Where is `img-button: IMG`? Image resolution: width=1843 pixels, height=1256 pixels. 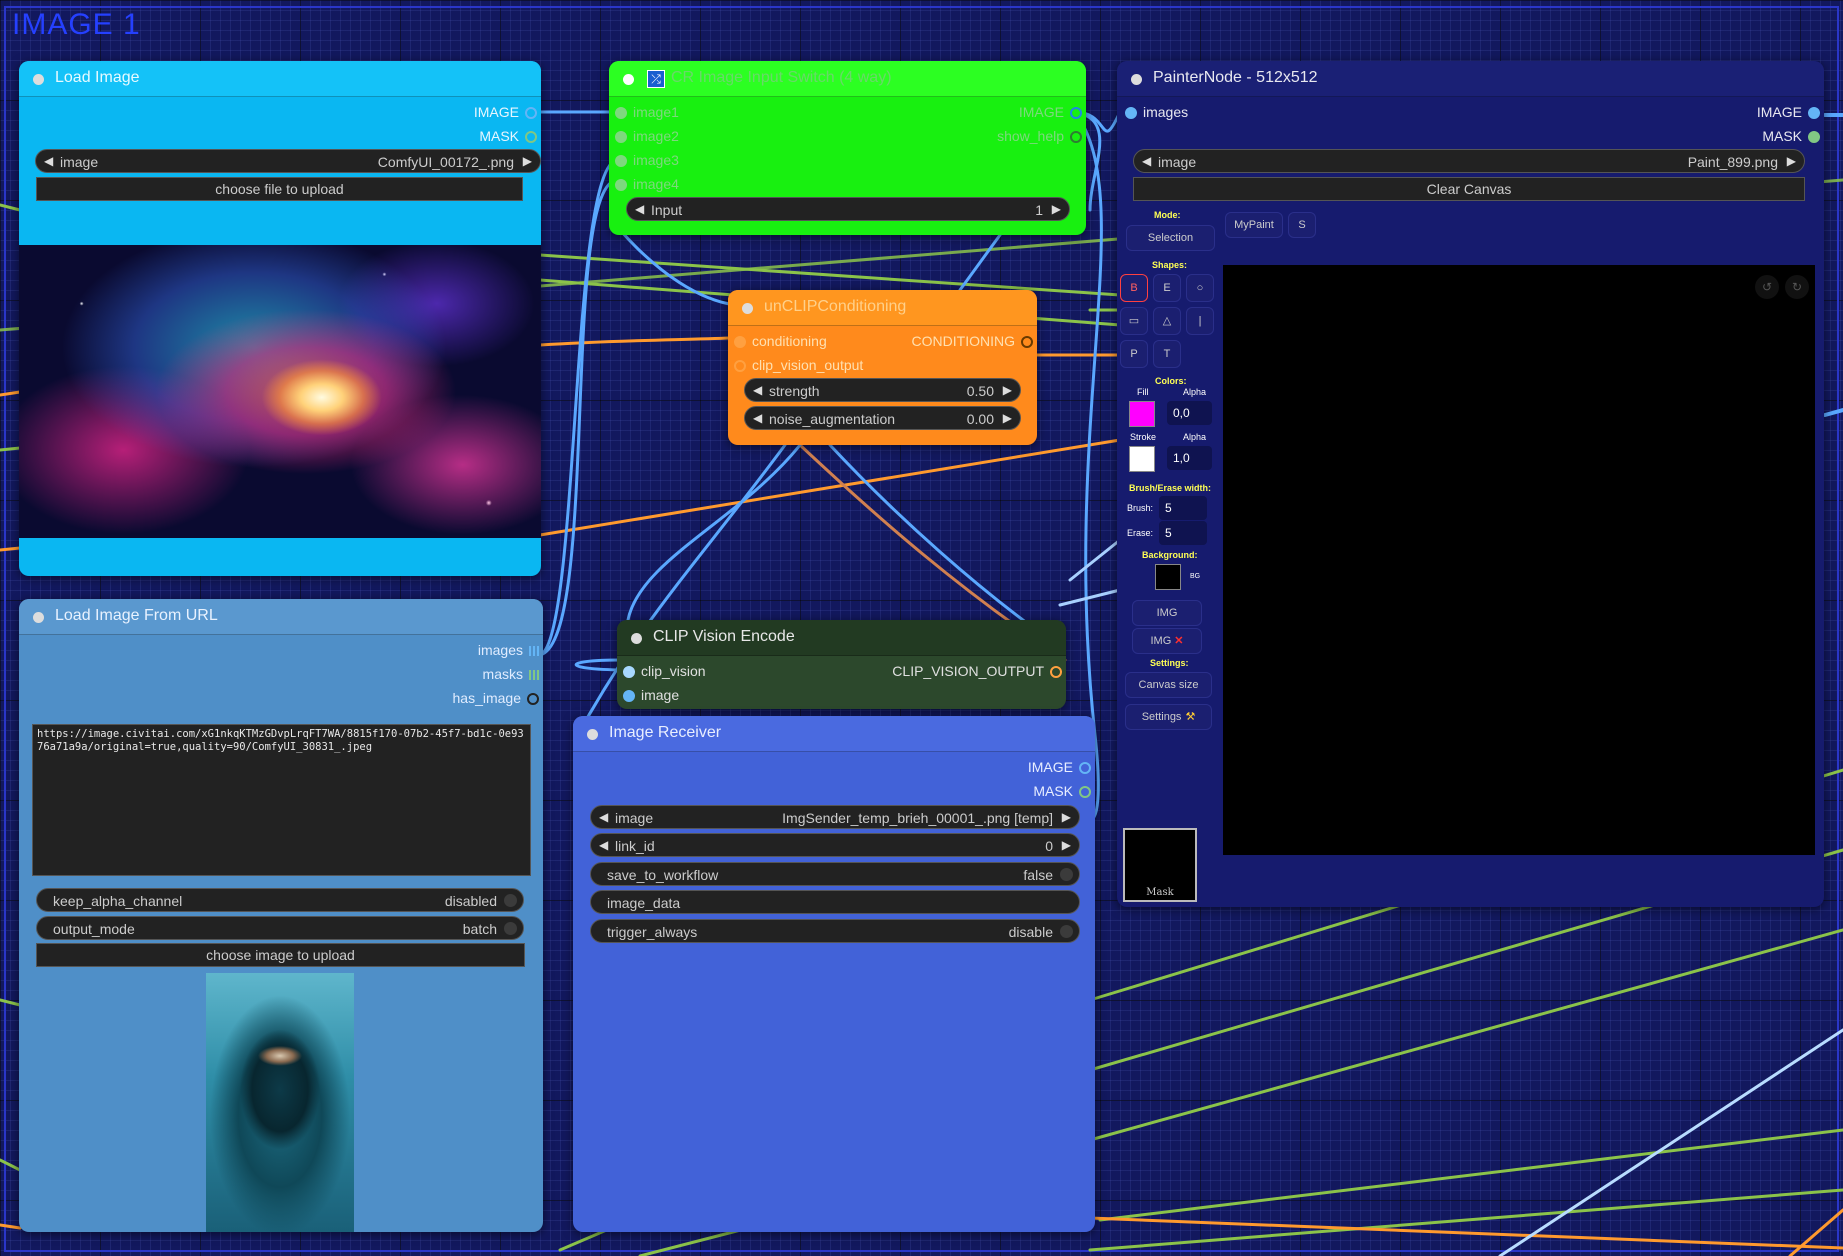 img-button: IMG is located at coordinates (1167, 613).